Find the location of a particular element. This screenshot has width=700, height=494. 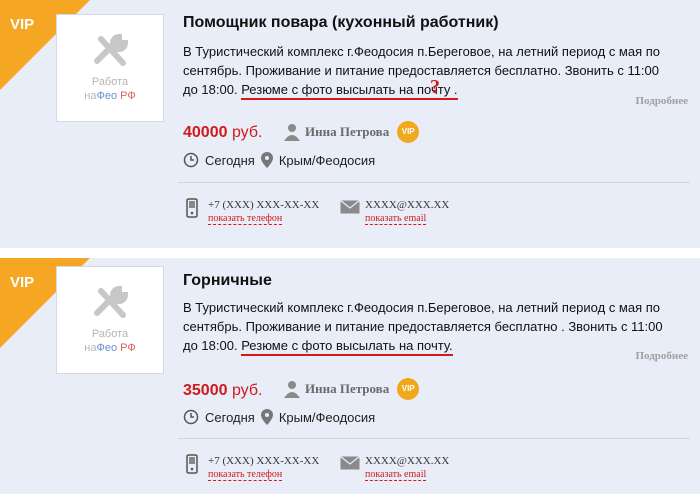

listing-title: Горничные is located at coordinates (227, 281).